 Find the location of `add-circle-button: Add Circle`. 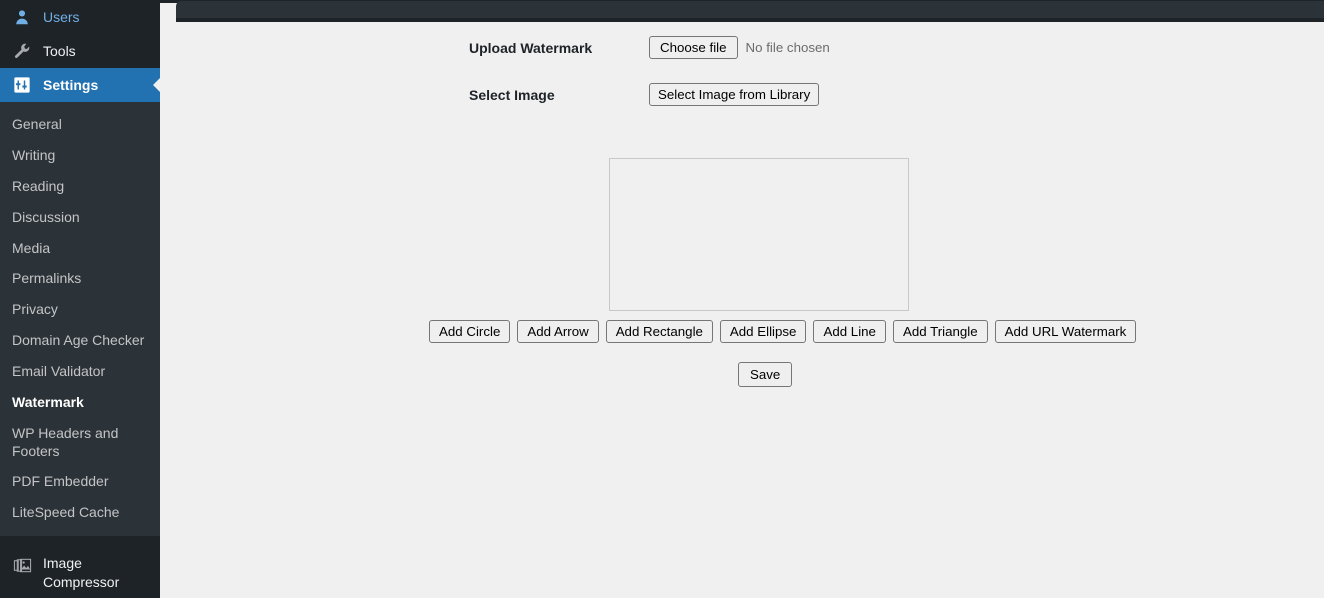

add-circle-button: Add Circle is located at coordinates (470, 332).